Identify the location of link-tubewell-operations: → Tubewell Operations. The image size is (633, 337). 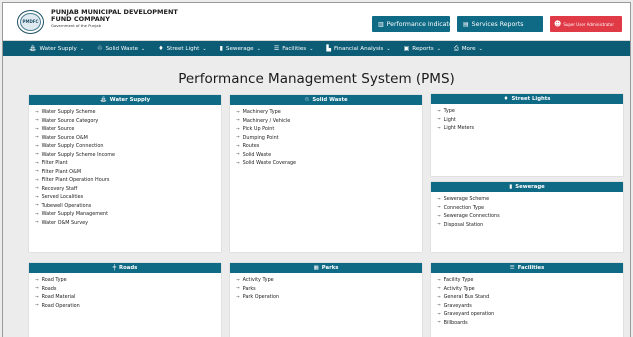
(128, 206).